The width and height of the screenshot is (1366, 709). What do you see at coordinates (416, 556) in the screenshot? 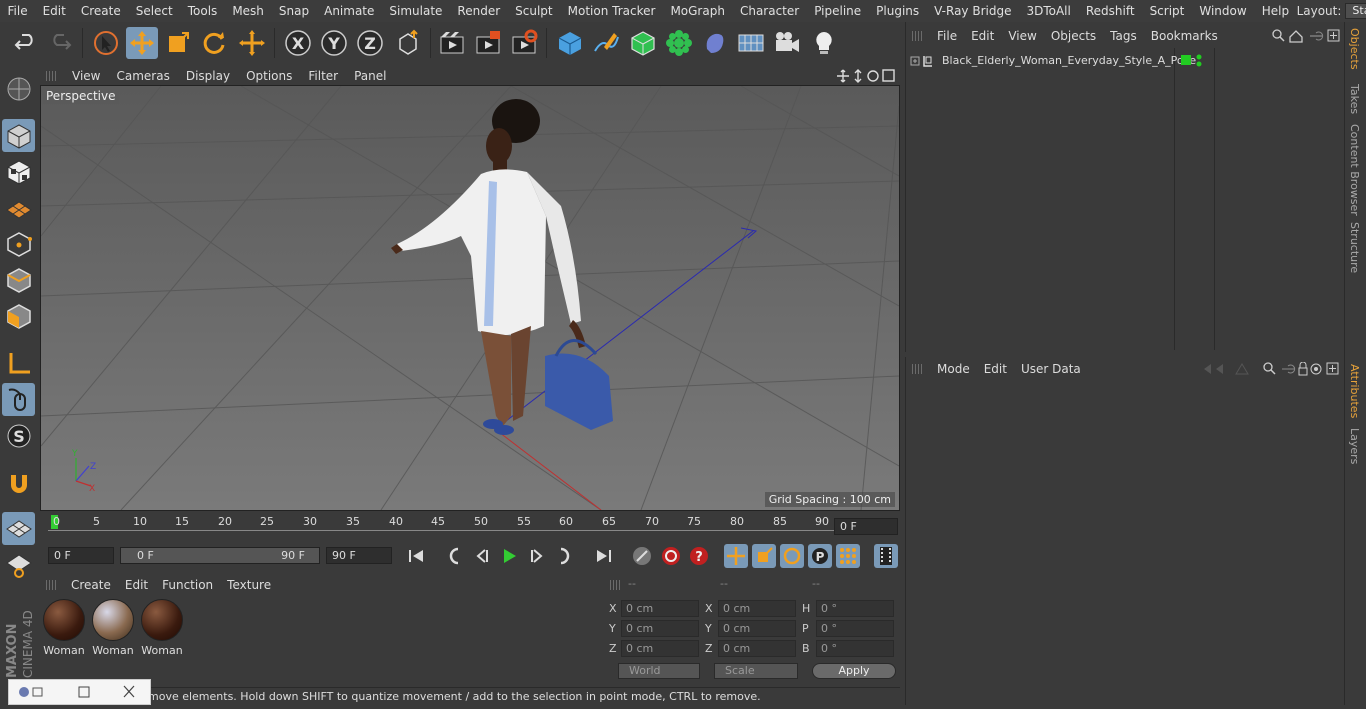
I see `go-to-start-icon` at bounding box center [416, 556].